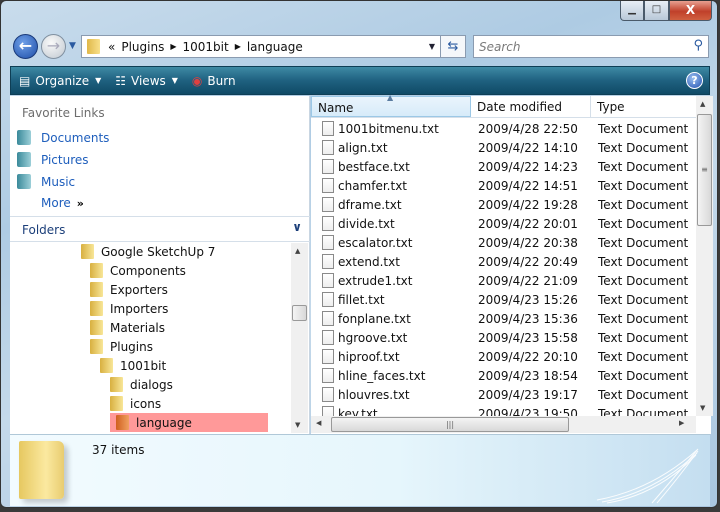 The width and height of the screenshot is (720, 512). Describe the element at coordinates (46, 181) in the screenshot. I see `favorite-music: Music` at that location.